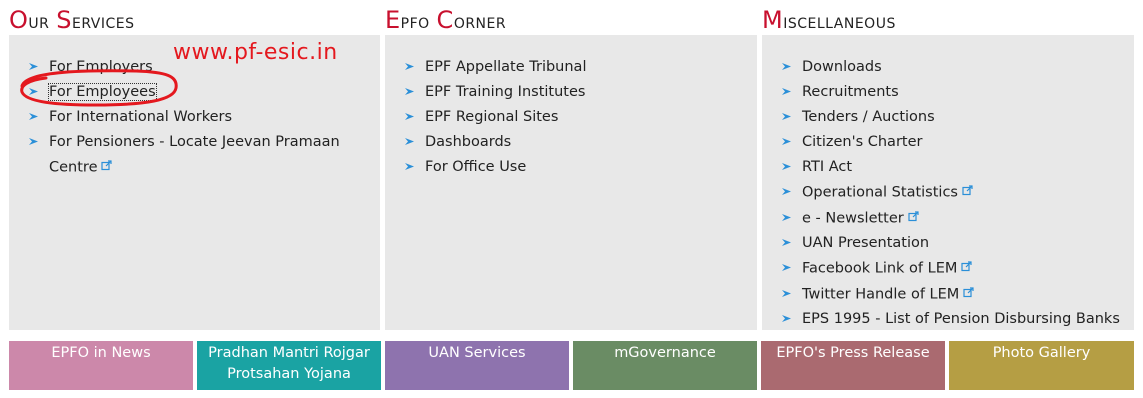  I want to click on corner-link-1: EPF Training Institutes, so click(571, 92).